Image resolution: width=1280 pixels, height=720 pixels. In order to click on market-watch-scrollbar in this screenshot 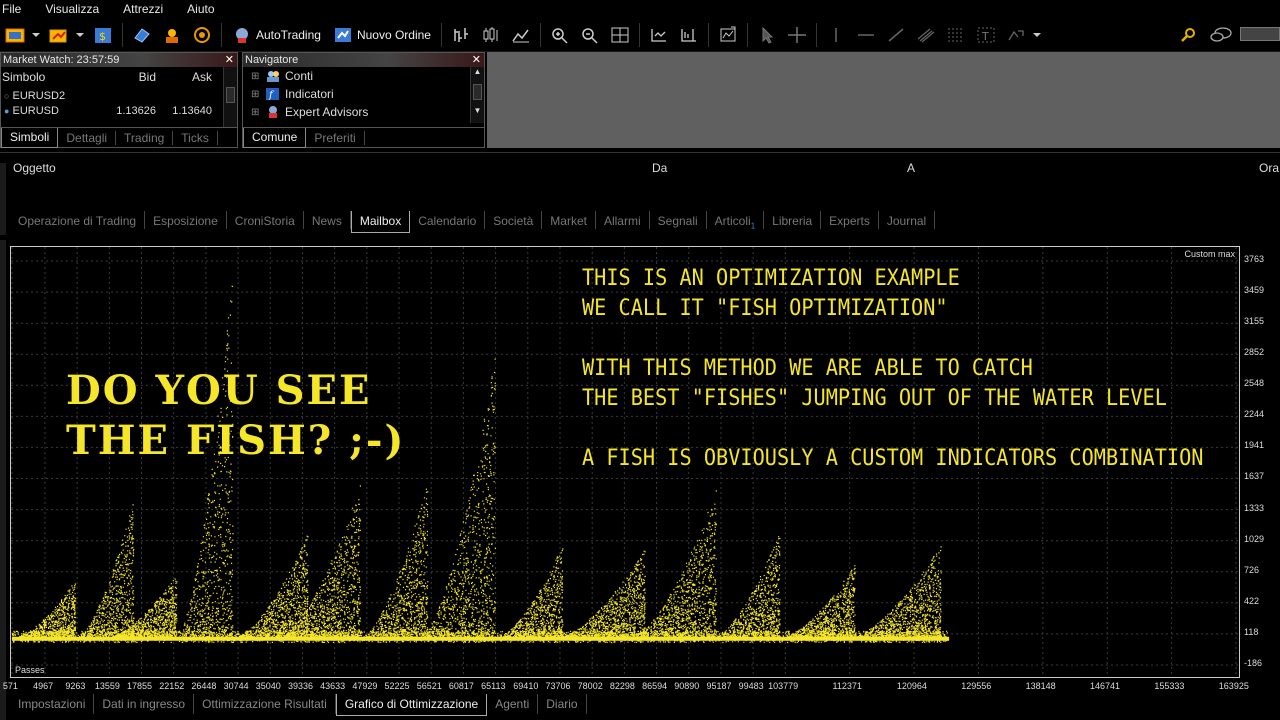, I will do `click(230, 97)`.